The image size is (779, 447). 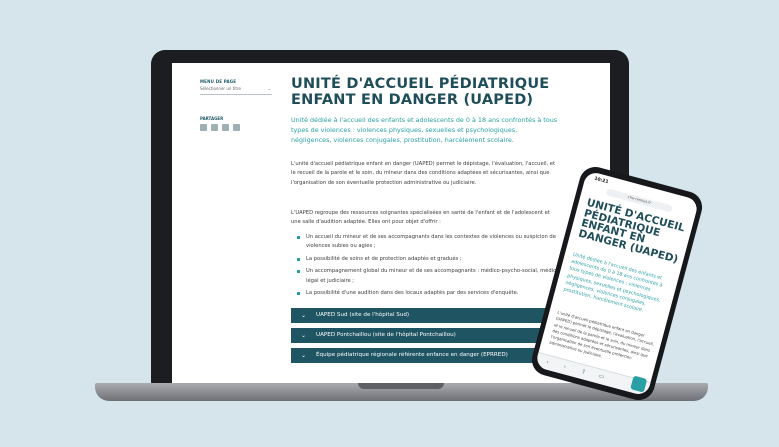 What do you see at coordinates (203, 127) in the screenshot?
I see `print-icon` at bounding box center [203, 127].